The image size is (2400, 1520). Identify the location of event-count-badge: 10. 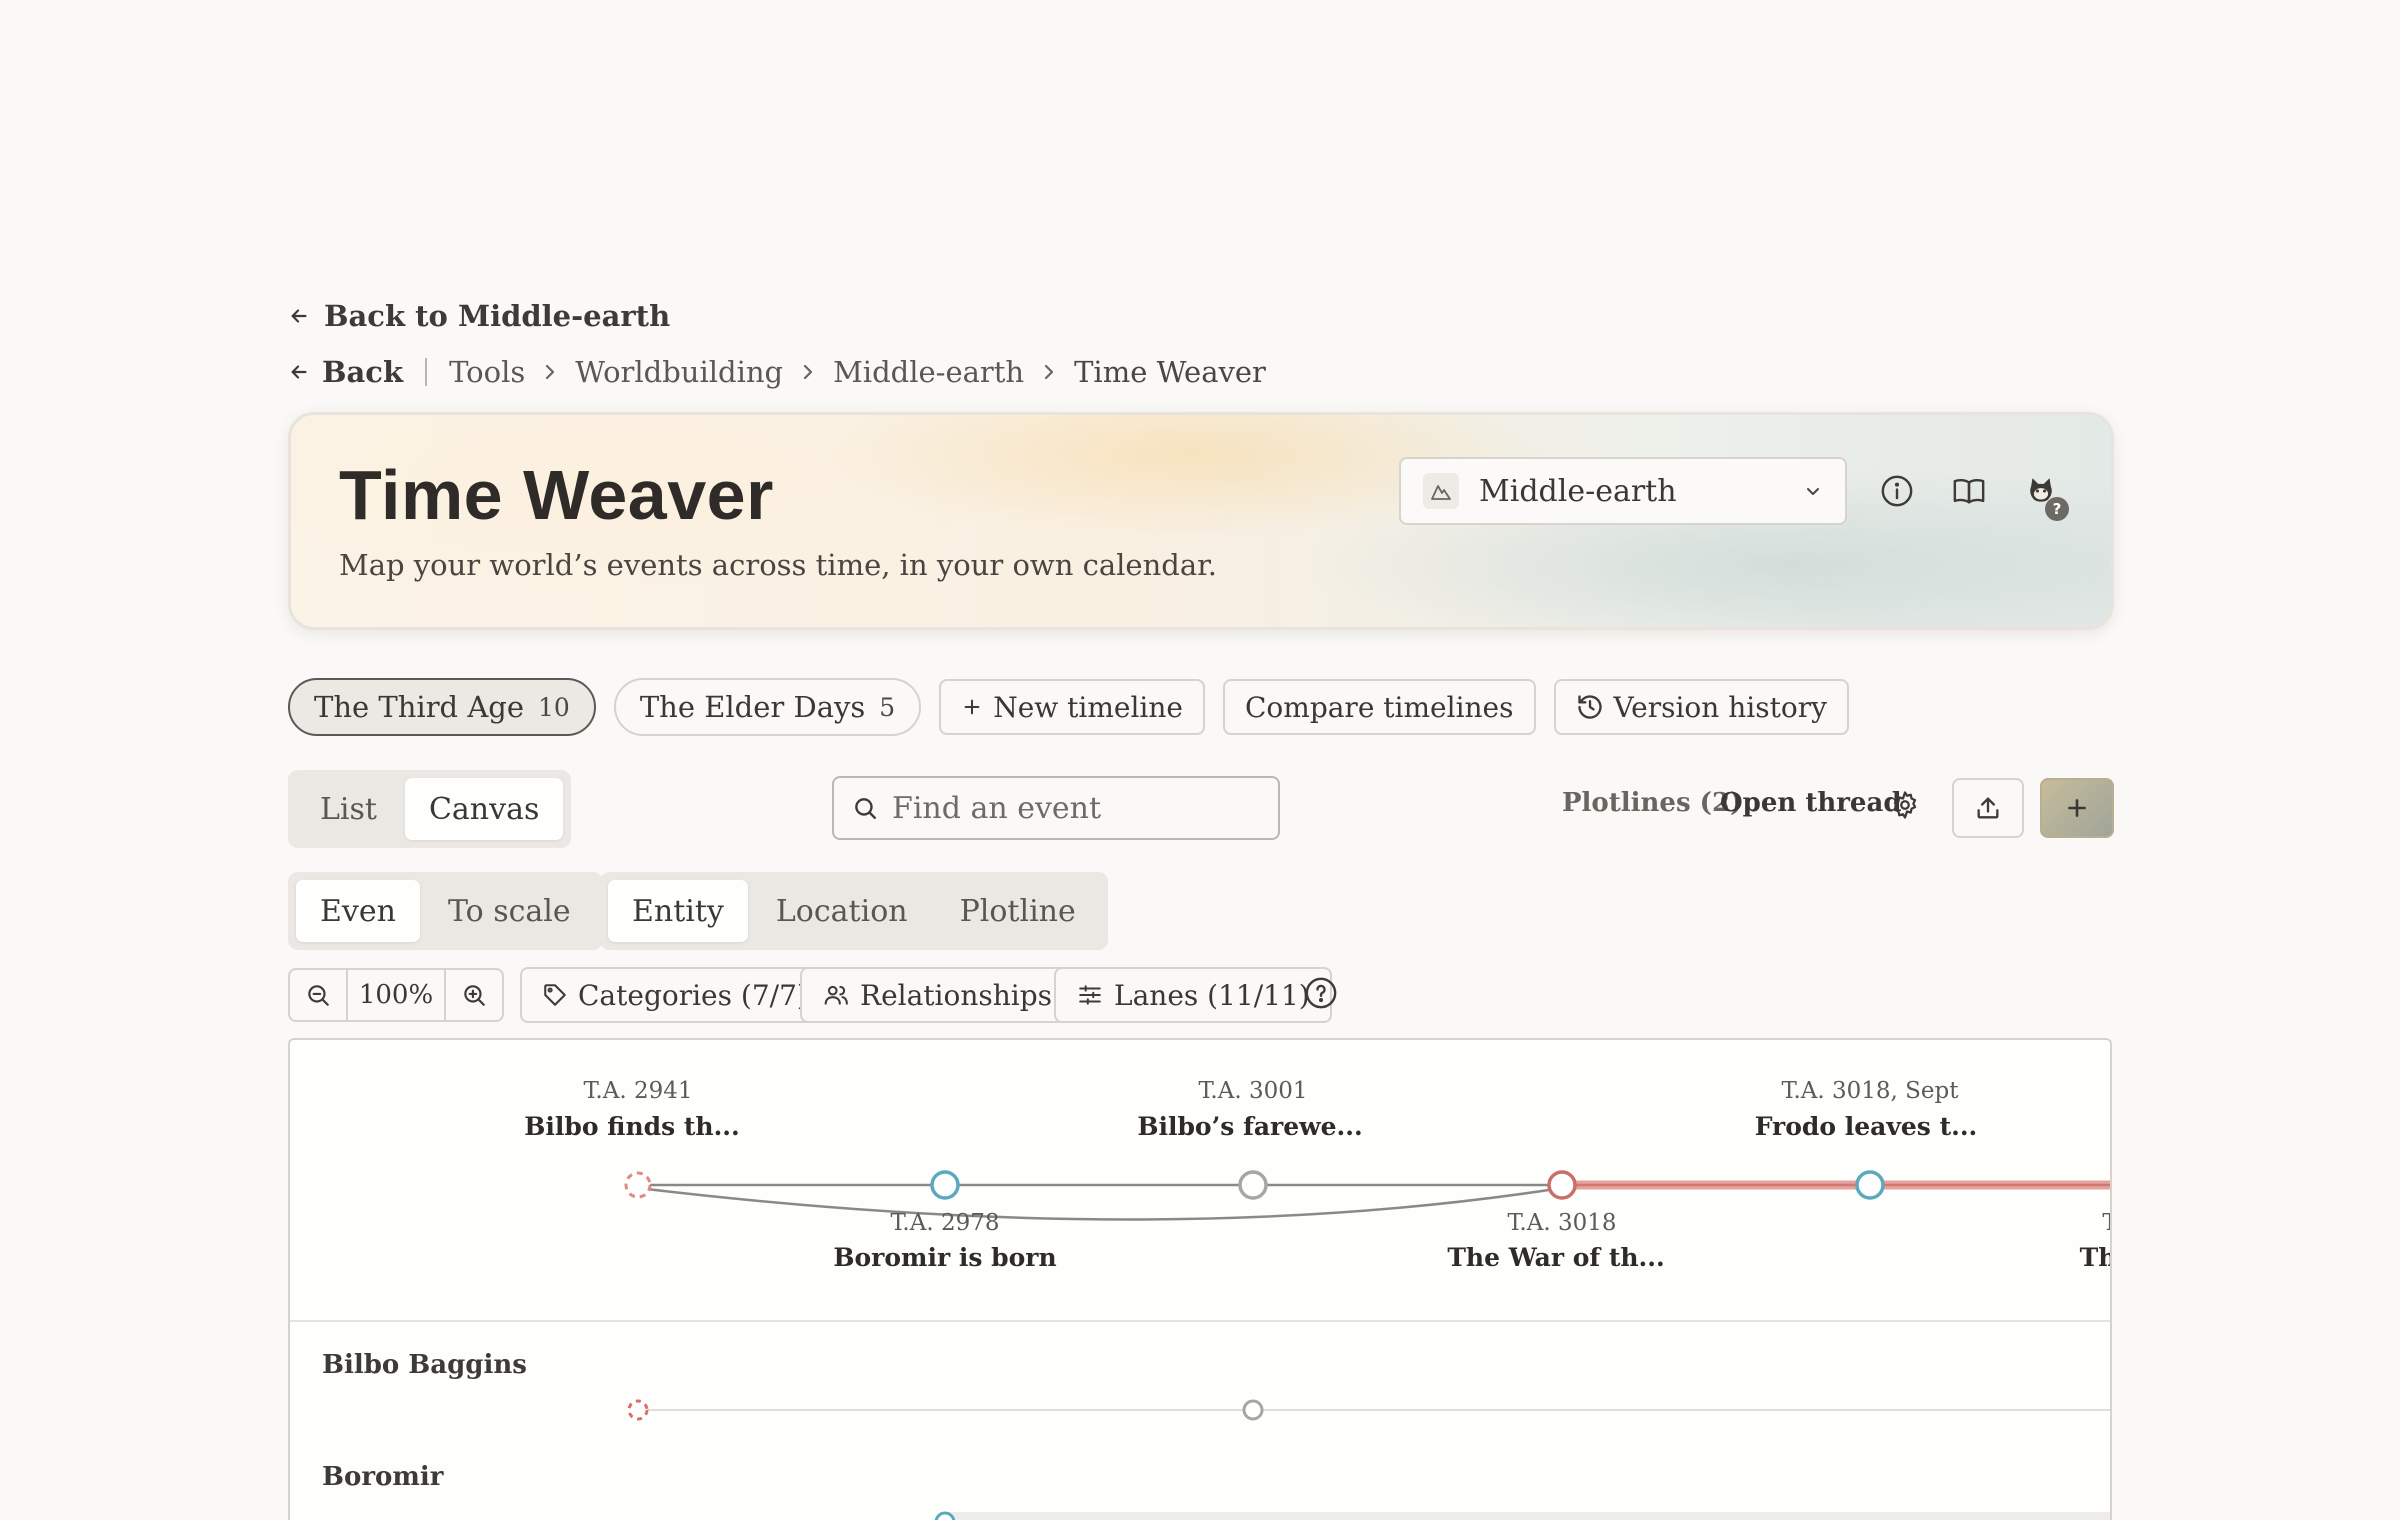
(554, 707).